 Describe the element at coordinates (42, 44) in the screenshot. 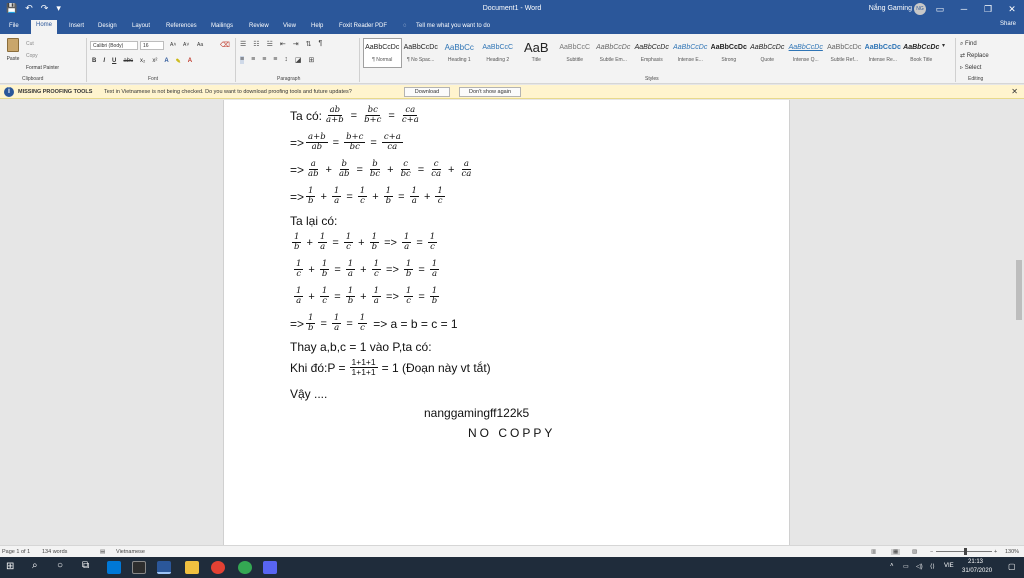

I see `cut-button: Cut` at that location.